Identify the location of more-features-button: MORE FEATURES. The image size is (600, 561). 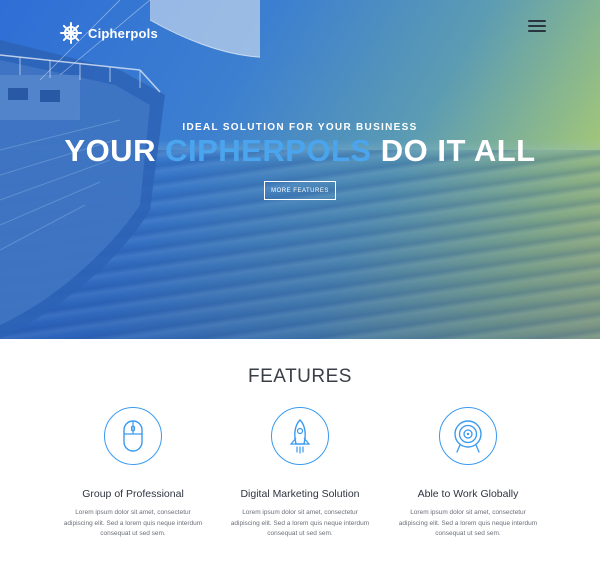
(300, 190).